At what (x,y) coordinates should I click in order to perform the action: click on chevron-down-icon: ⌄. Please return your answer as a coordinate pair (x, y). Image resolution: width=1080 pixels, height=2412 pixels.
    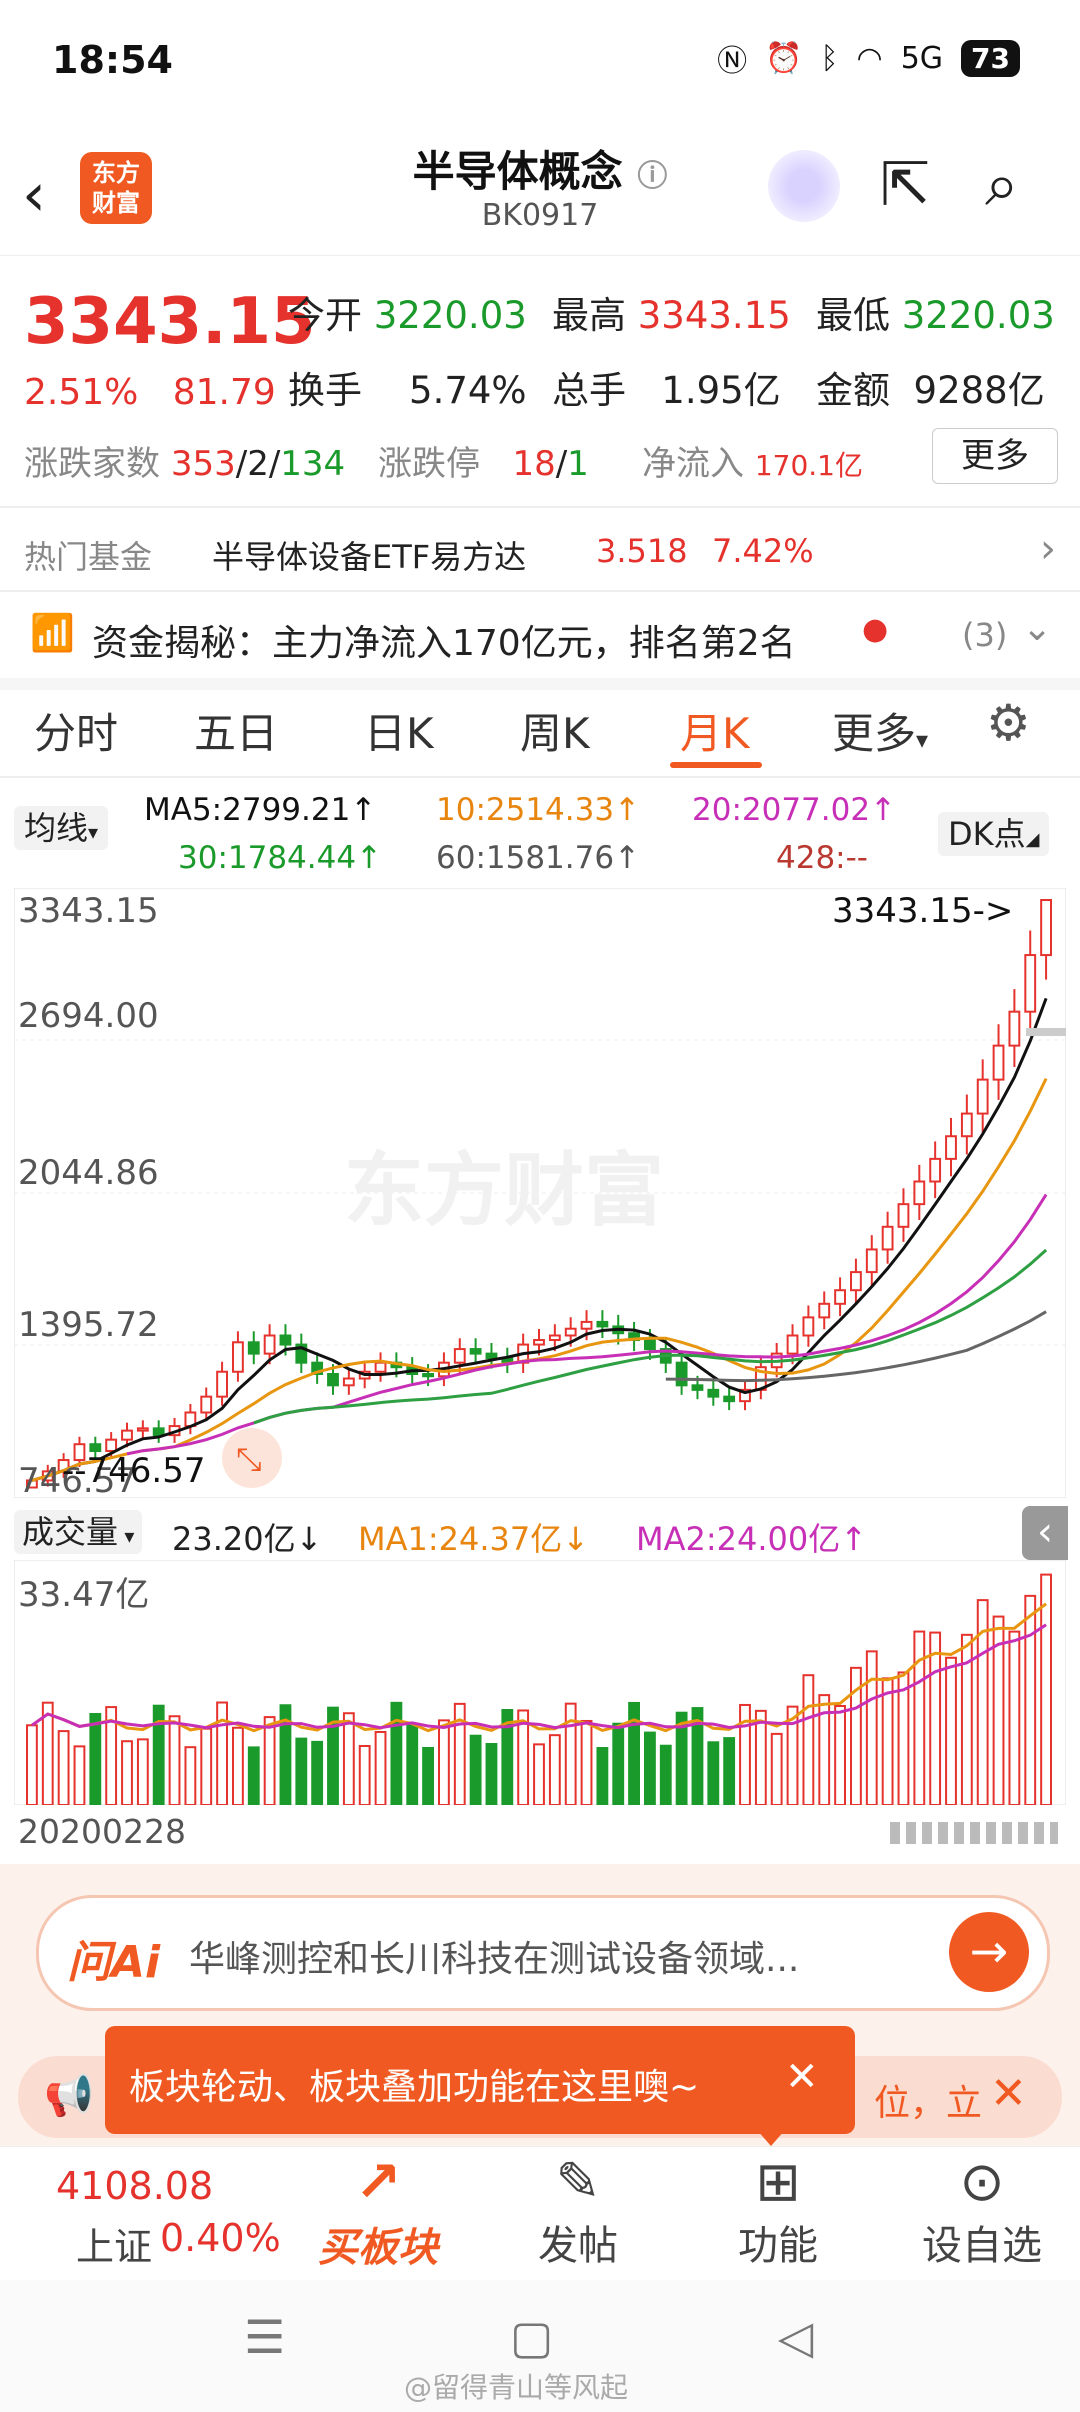
    Looking at the image, I should click on (1037, 628).